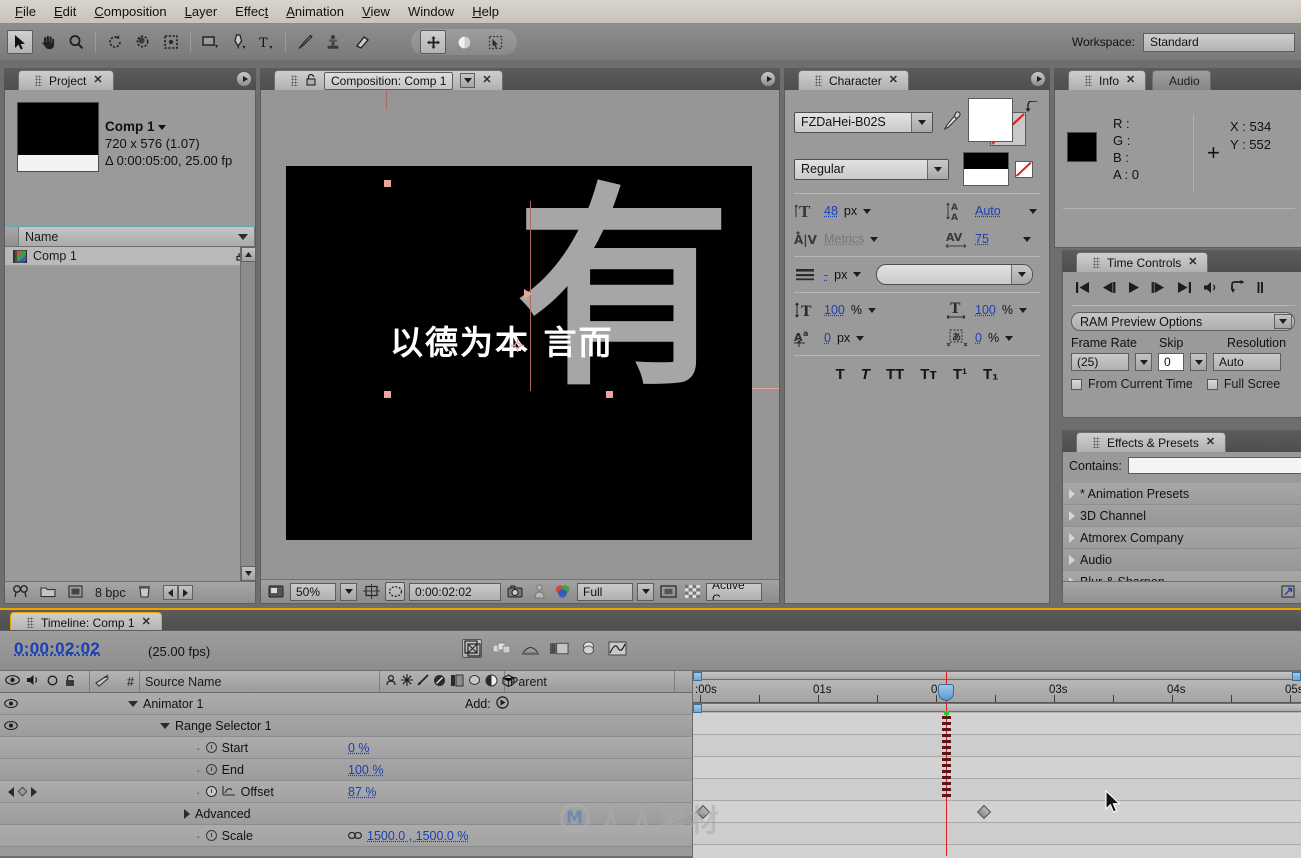 The height and width of the screenshot is (858, 1301). Describe the element at coordinates (144, 592) in the screenshot. I see `delete-icon` at that location.